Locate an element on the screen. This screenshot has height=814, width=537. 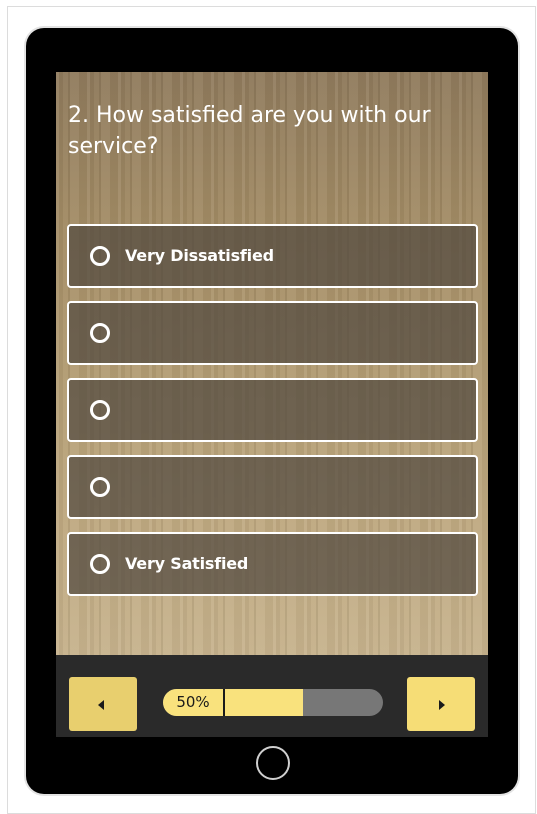
next-button is located at coordinates (441, 704).